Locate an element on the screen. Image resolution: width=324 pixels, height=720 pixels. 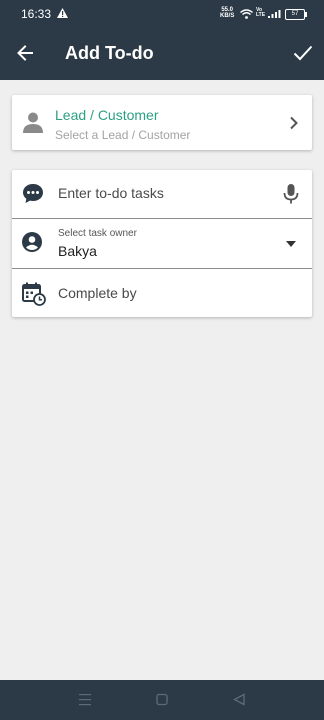
check-icon is located at coordinates (303, 53).